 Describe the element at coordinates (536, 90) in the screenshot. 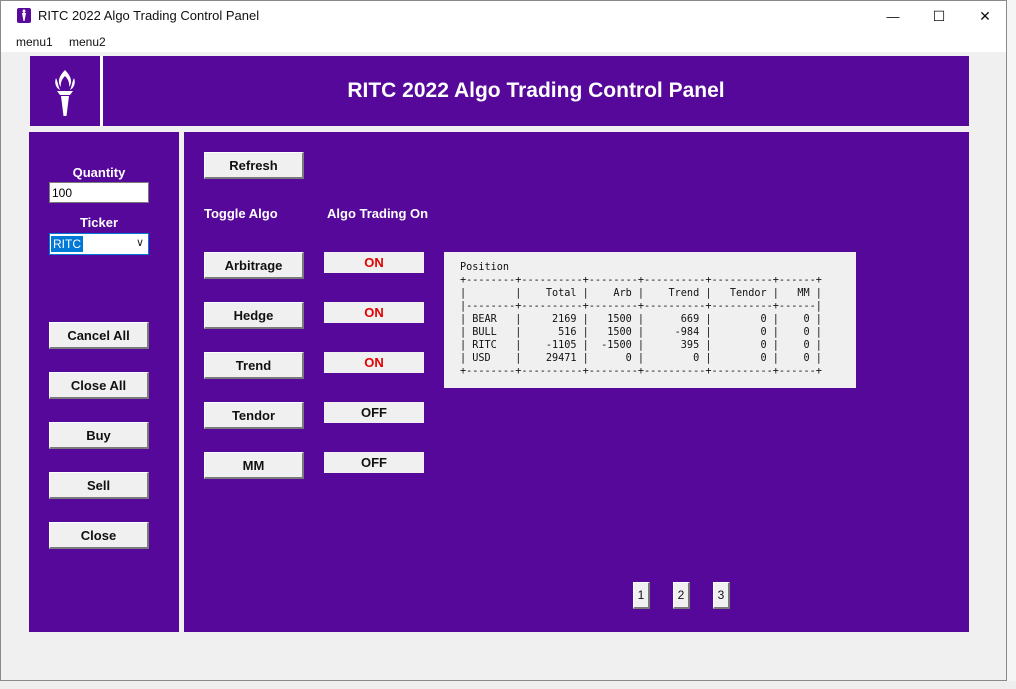

I see `page-title: RITC 2022 Algo Trading Control Panel` at that location.